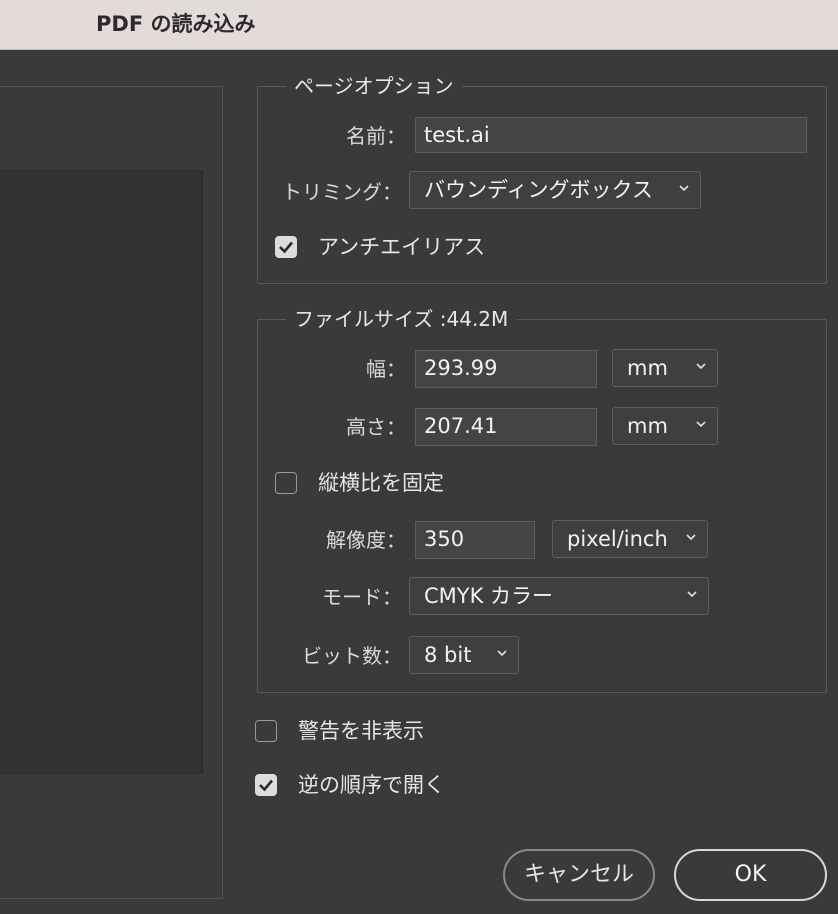  I want to click on name-label: 名前：, so click(376, 136).